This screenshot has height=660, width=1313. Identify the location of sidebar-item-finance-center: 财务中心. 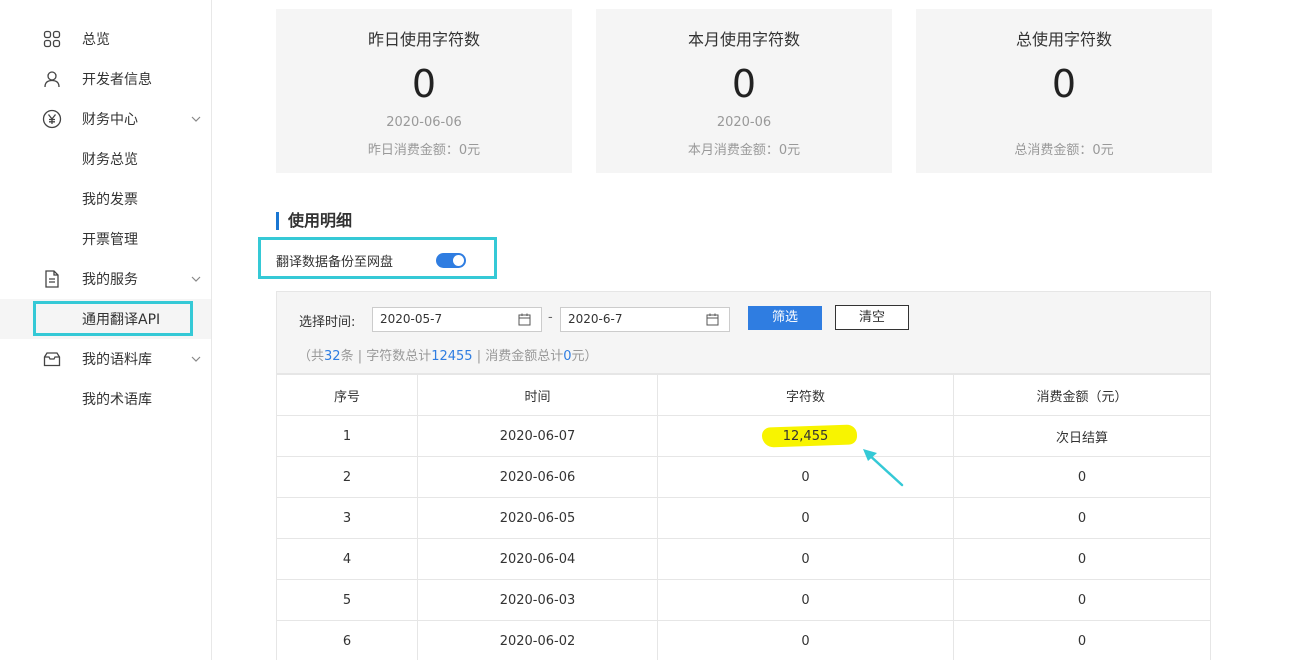
(105, 119).